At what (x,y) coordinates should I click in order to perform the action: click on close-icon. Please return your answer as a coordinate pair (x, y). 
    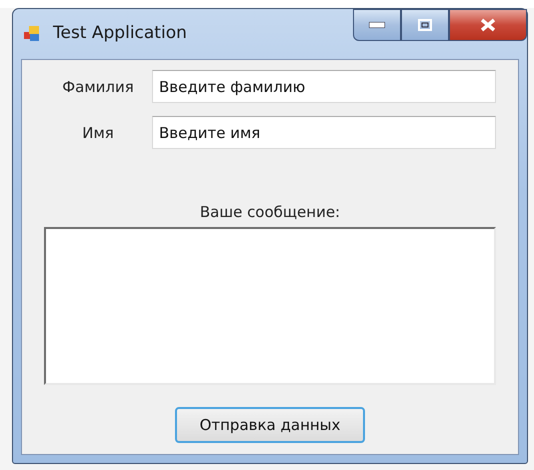
    Looking at the image, I should click on (488, 25).